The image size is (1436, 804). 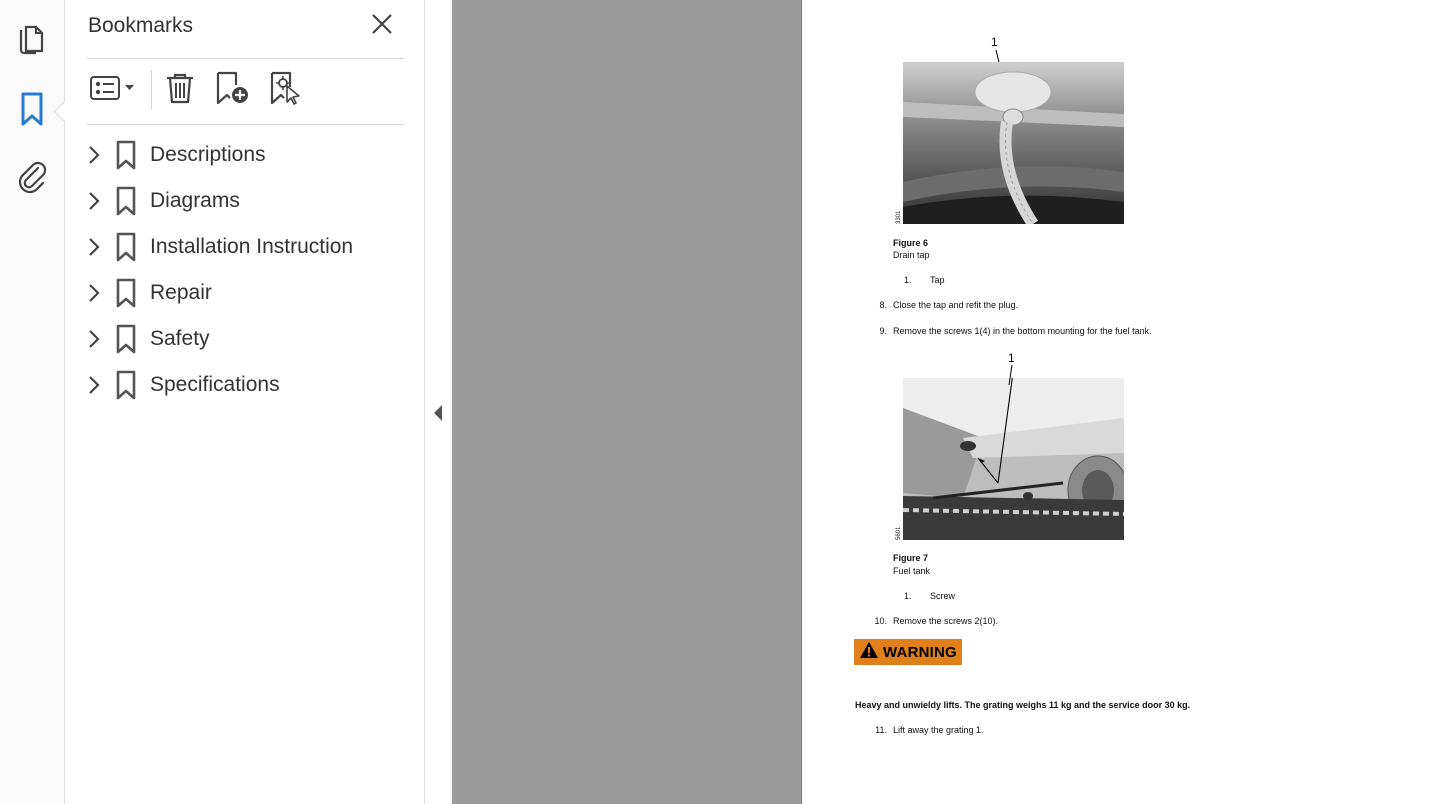 I want to click on warning-text: WARNING, so click(x=920, y=652).